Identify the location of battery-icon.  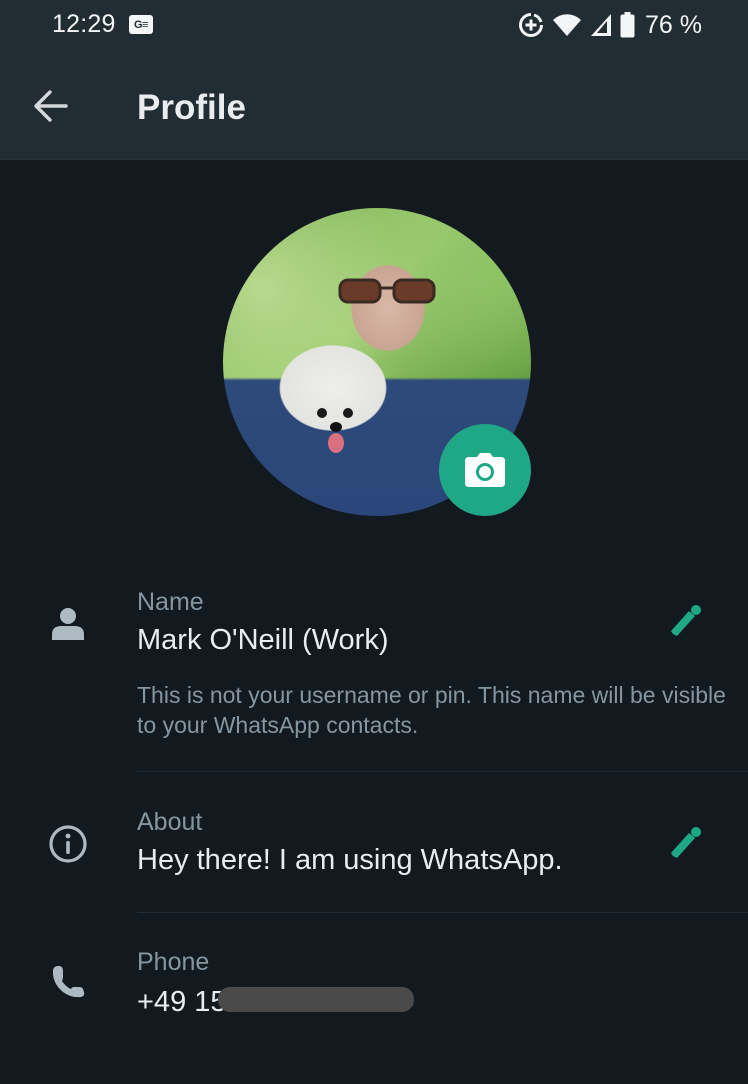
(627, 25).